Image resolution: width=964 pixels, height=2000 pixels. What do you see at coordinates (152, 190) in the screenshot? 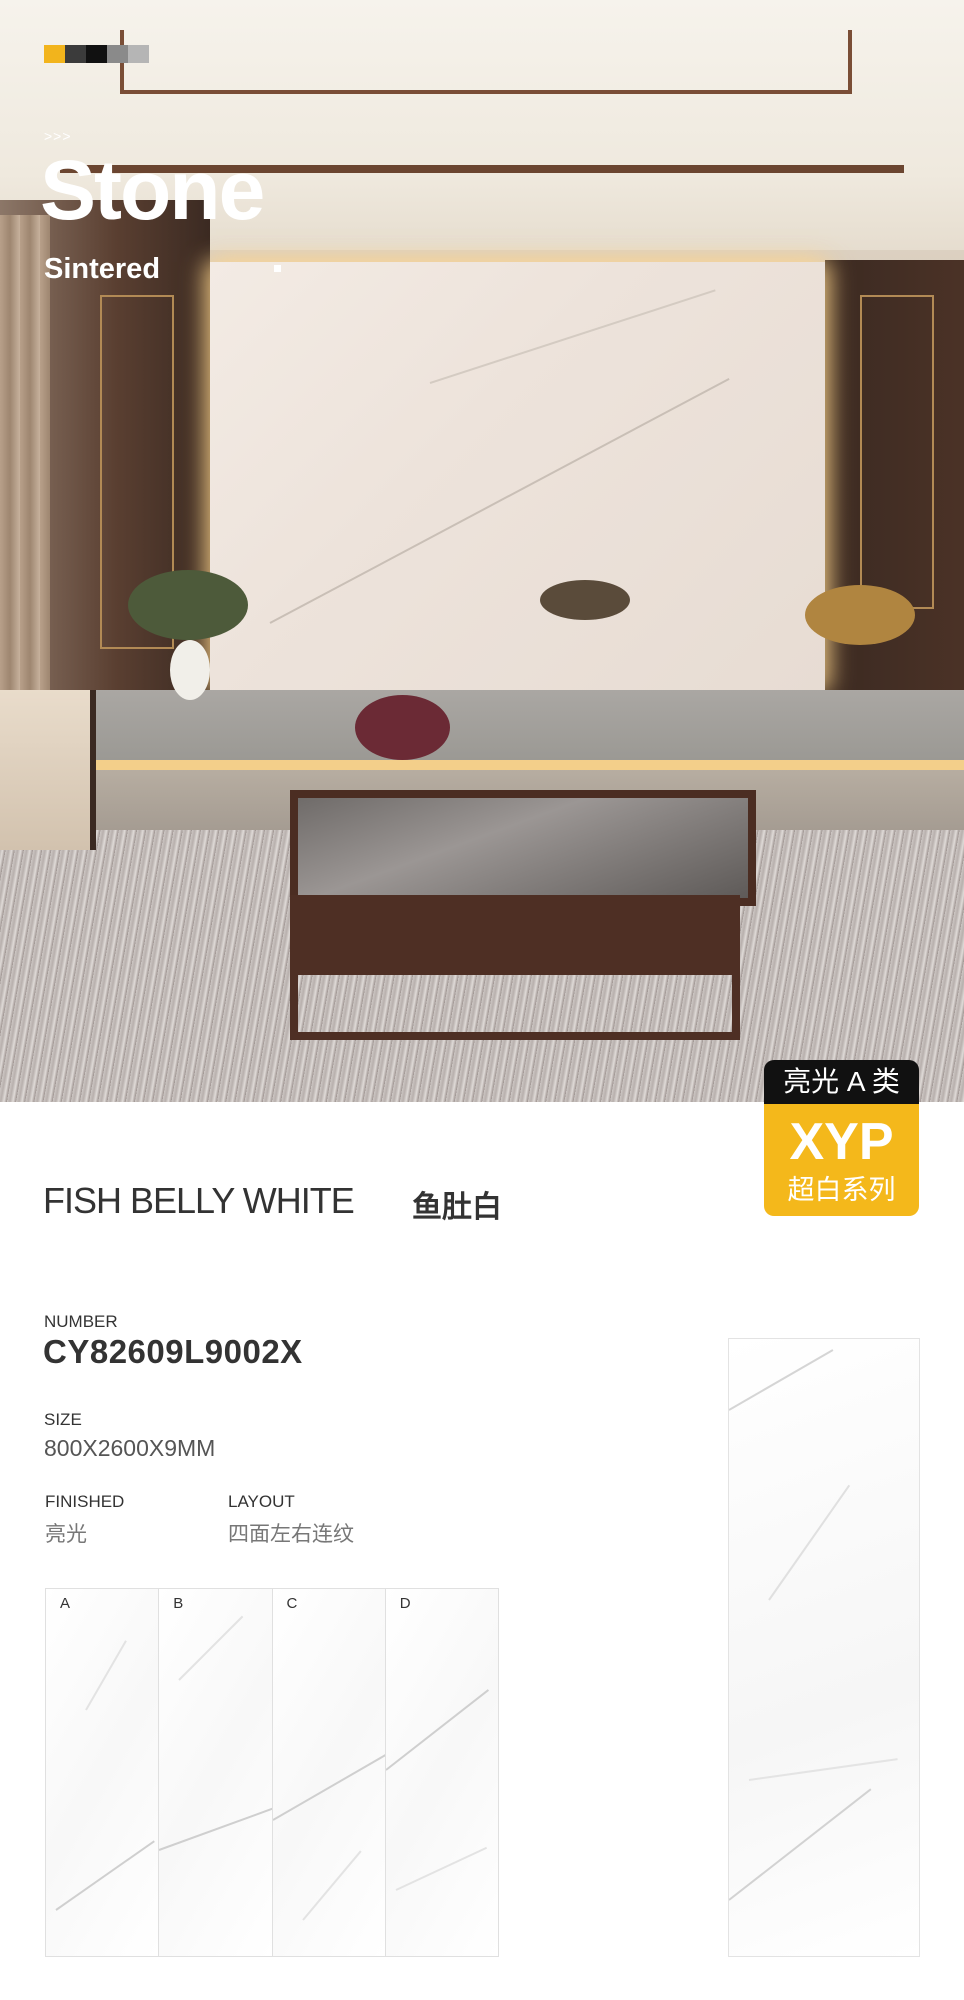
I see `hero-title: Stone` at bounding box center [152, 190].